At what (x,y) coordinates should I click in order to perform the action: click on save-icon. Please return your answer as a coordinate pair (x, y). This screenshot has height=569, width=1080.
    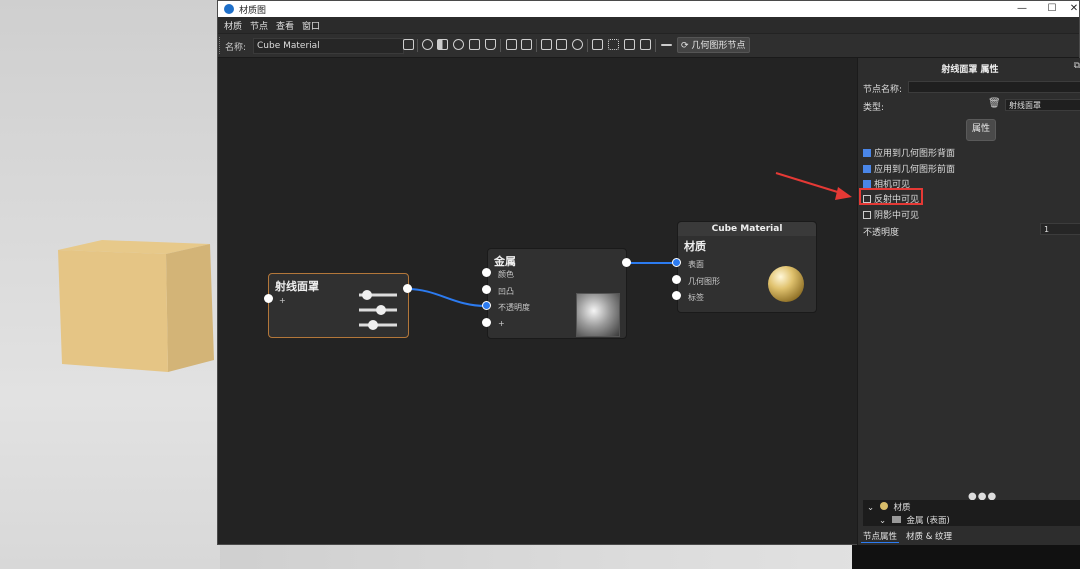
    Looking at the image, I should click on (408, 44).